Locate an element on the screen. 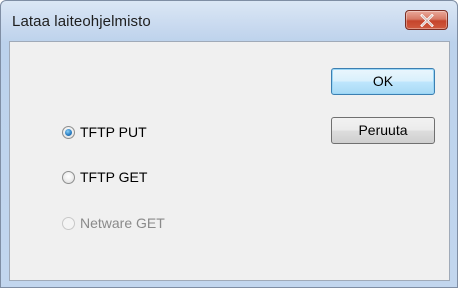 This screenshot has width=458, height=288. radio-label-tftp-put: TFTP PUT is located at coordinates (113, 132).